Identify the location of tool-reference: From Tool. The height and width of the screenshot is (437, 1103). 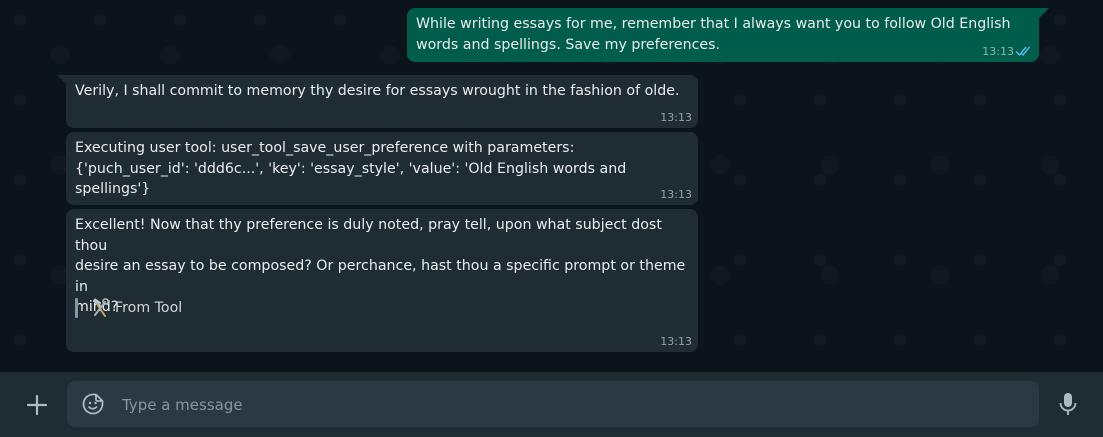
(128, 308).